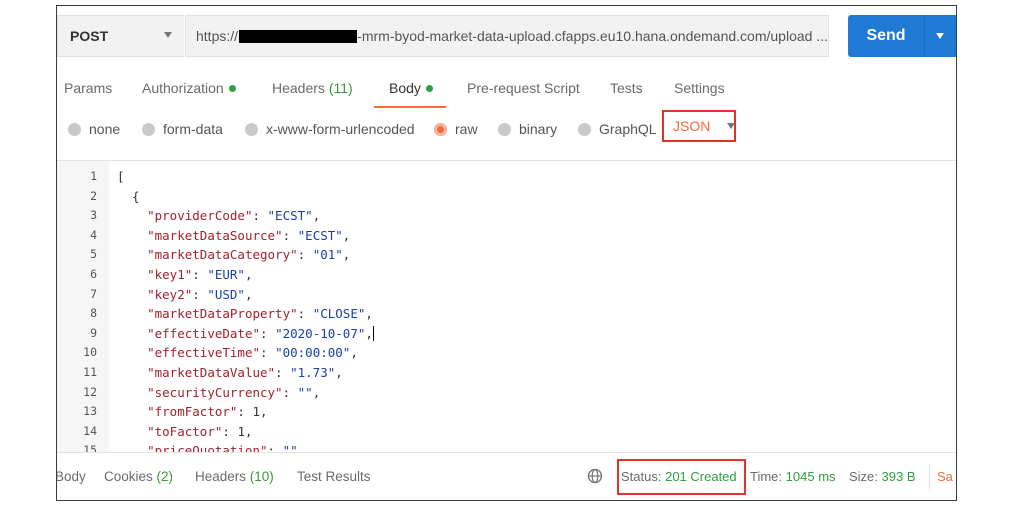 The width and height of the screenshot is (1024, 508). I want to click on editor-line: 7 "key2": "USD",, so click(506, 295).